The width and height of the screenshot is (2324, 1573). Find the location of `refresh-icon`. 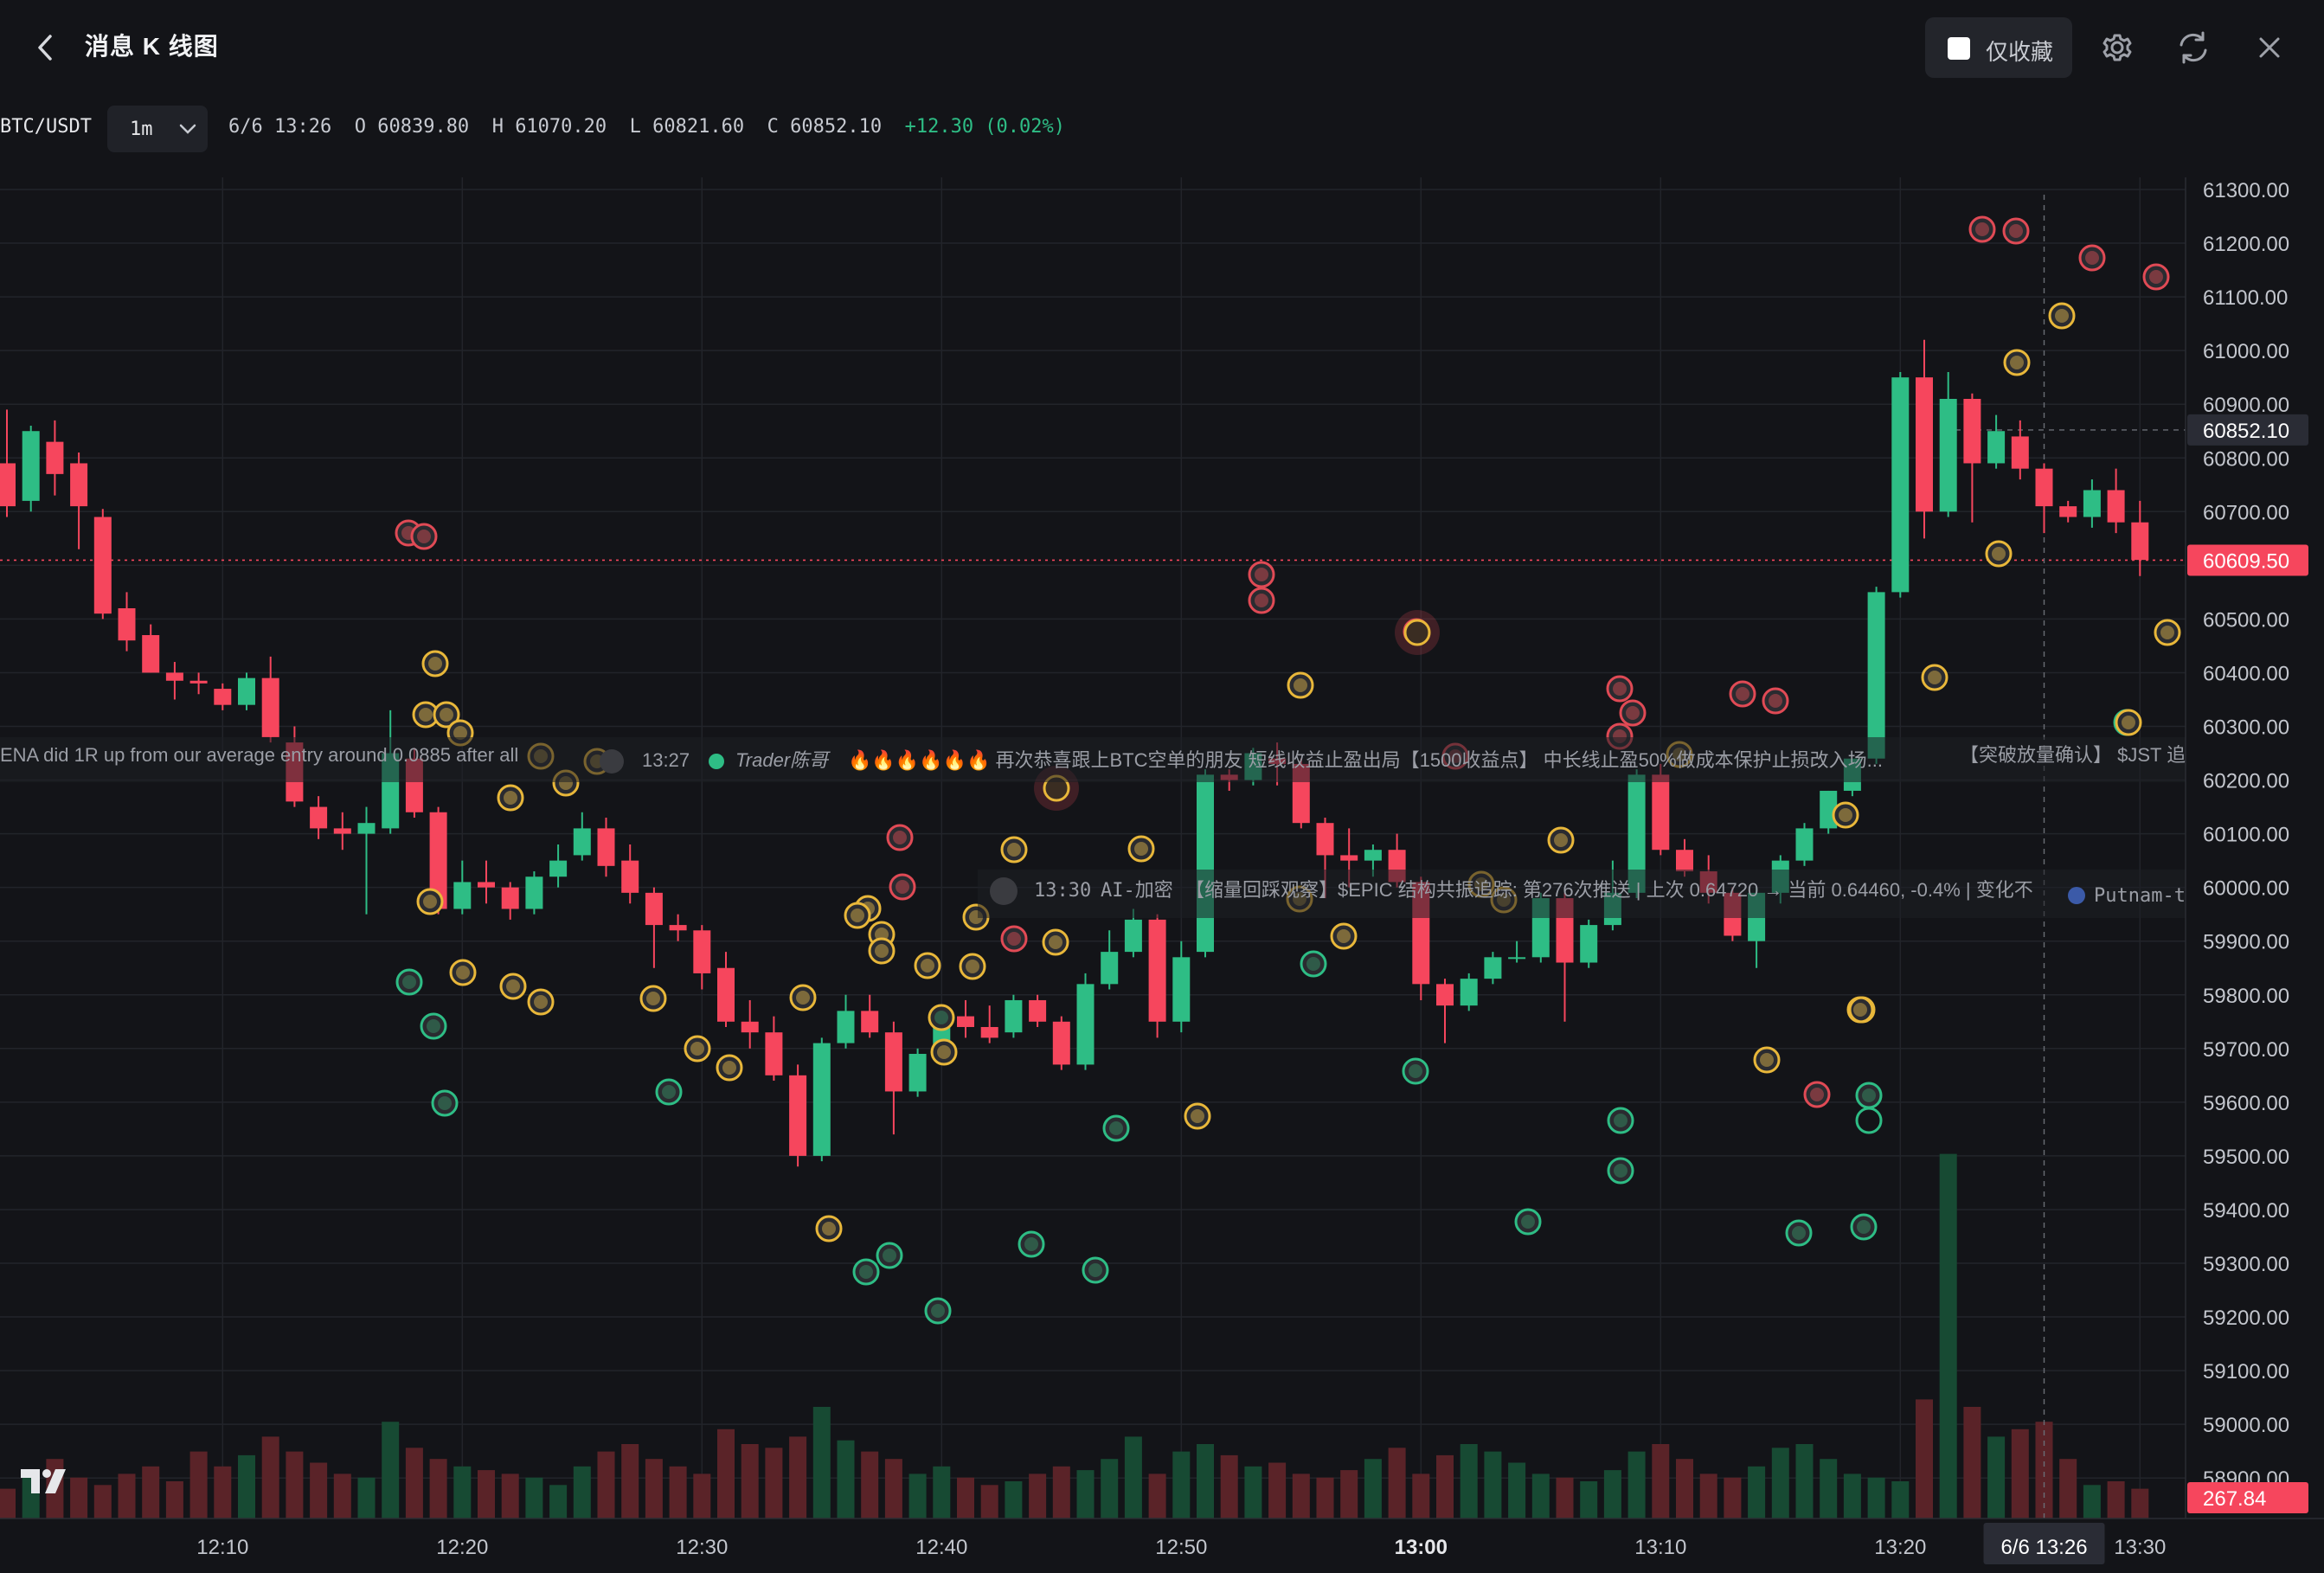

refresh-icon is located at coordinates (2193, 47).